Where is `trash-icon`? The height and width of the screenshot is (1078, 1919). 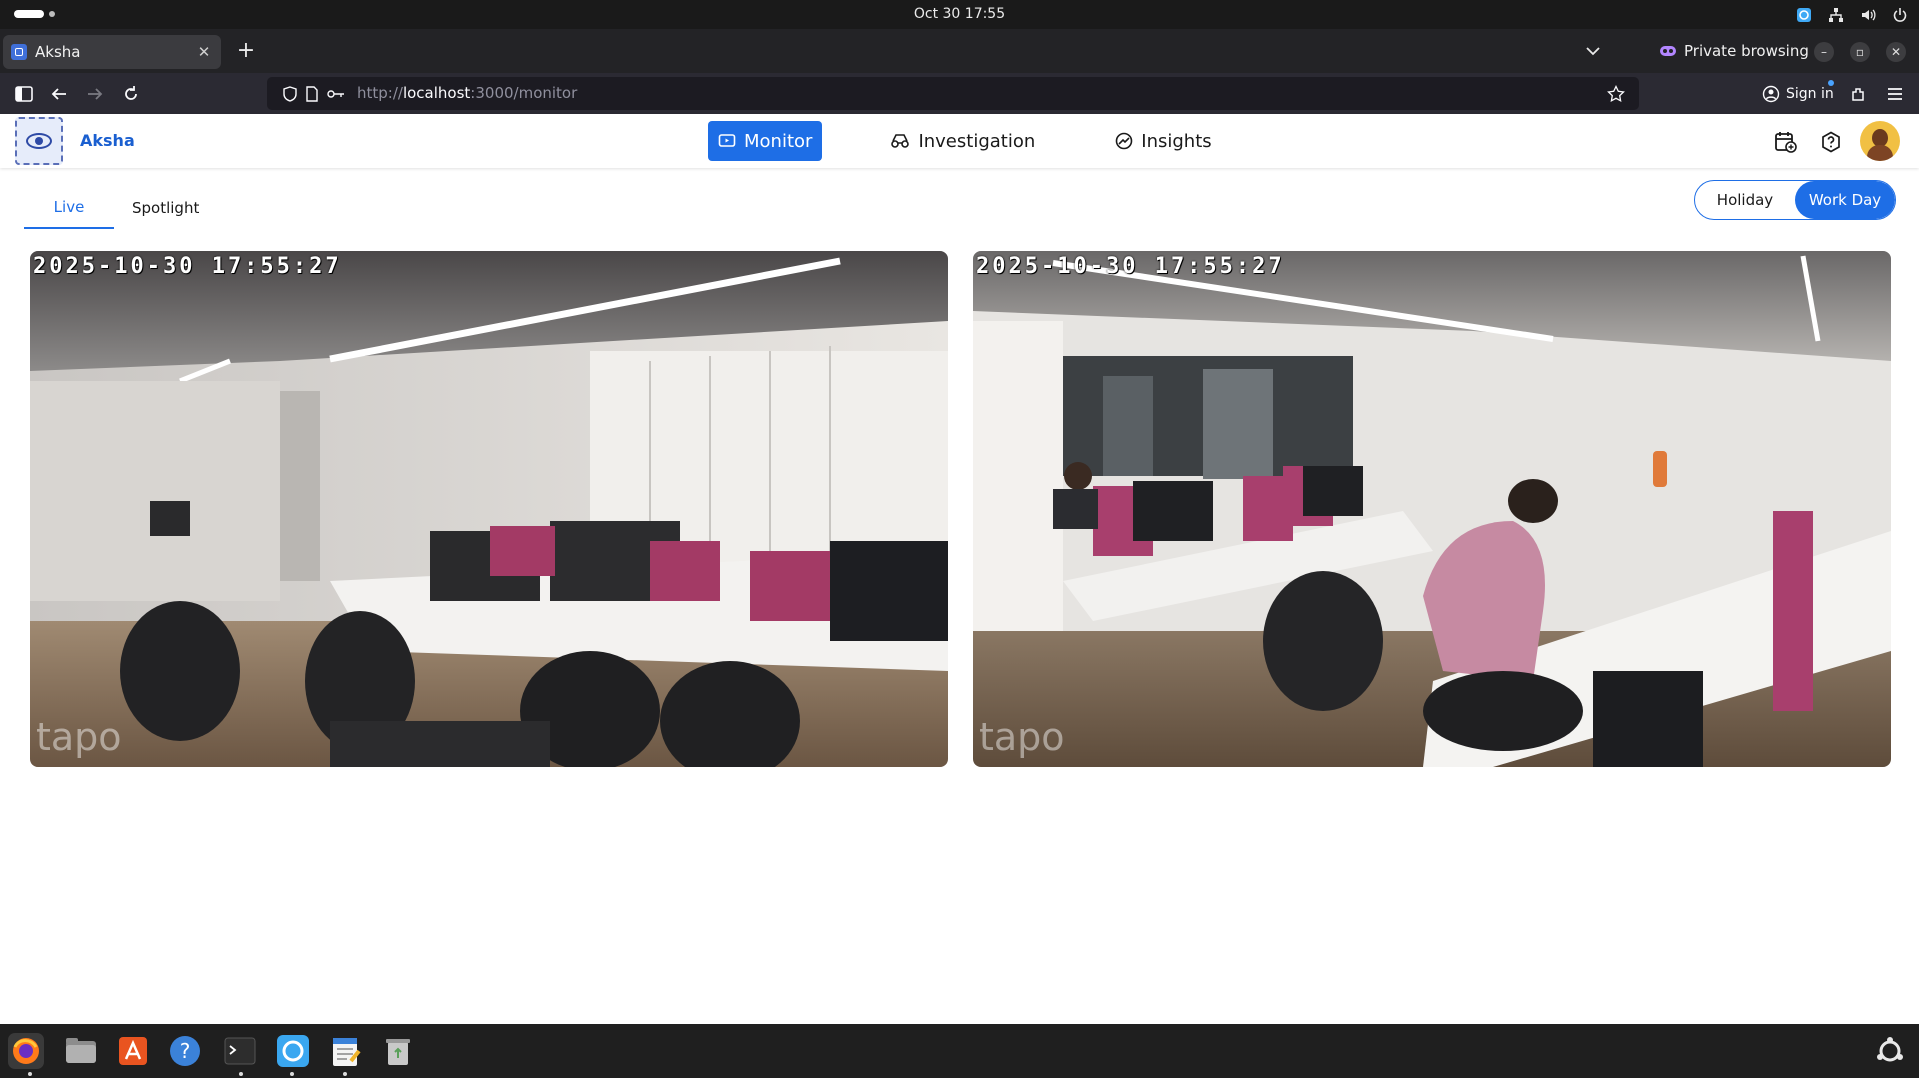
trash-icon is located at coordinates (398, 1051).